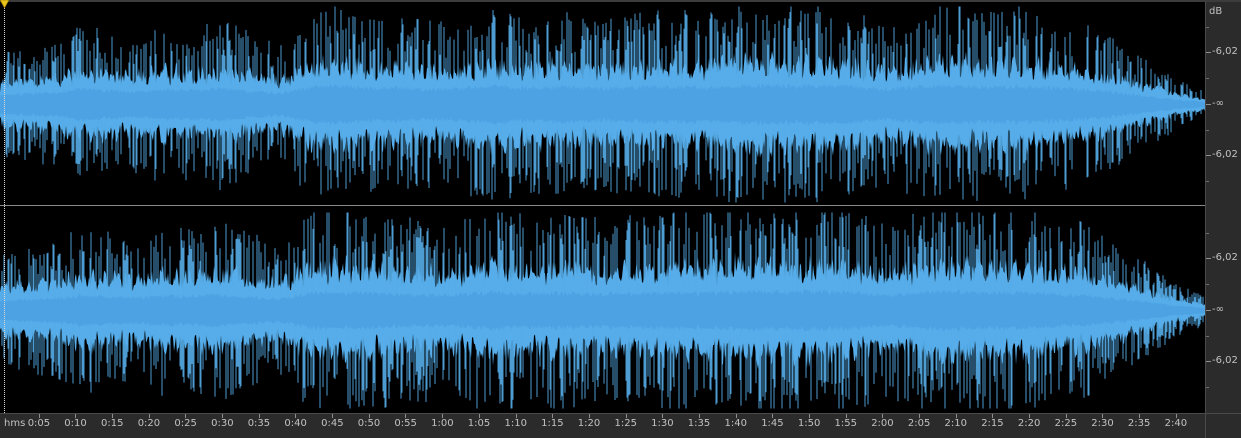  What do you see at coordinates (845, 423) in the screenshot?
I see `time-label: 1:55` at bounding box center [845, 423].